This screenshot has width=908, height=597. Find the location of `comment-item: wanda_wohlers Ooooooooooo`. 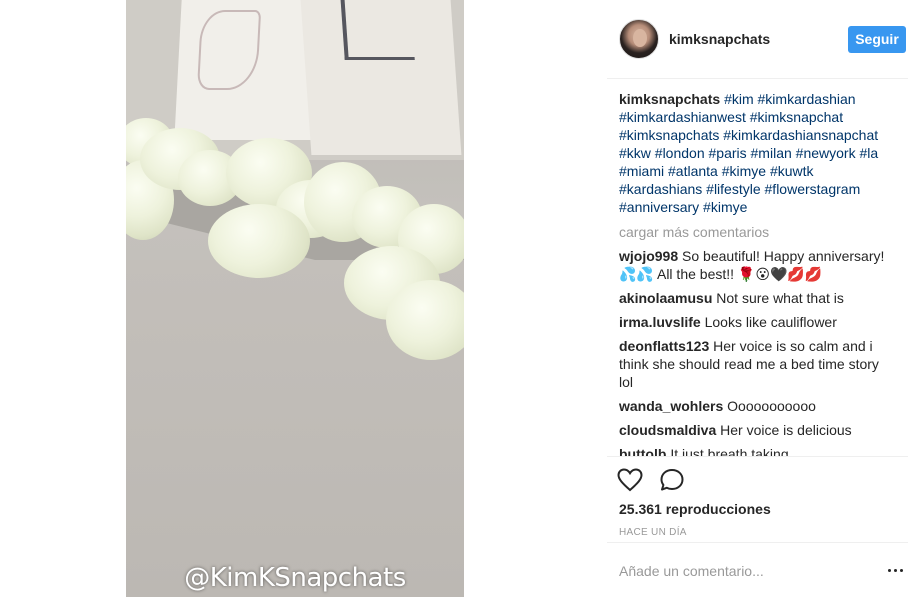

comment-item: wanda_wohlers Ooooooooooo is located at coordinates (756, 406).